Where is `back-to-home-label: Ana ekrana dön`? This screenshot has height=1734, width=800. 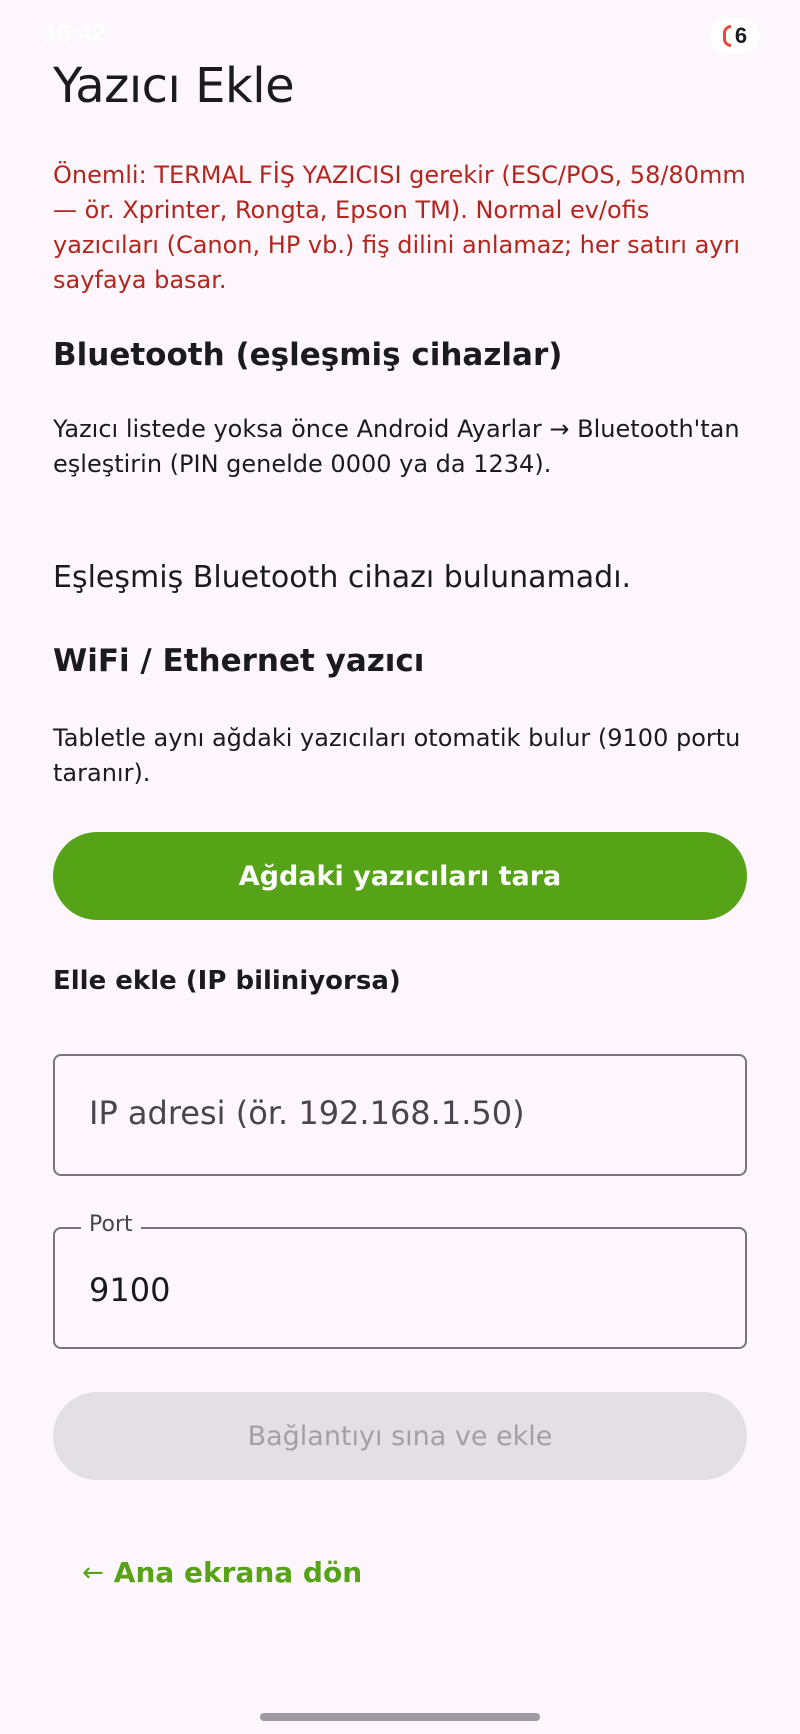
back-to-home-label: Ana ekrana dön is located at coordinates (238, 1572).